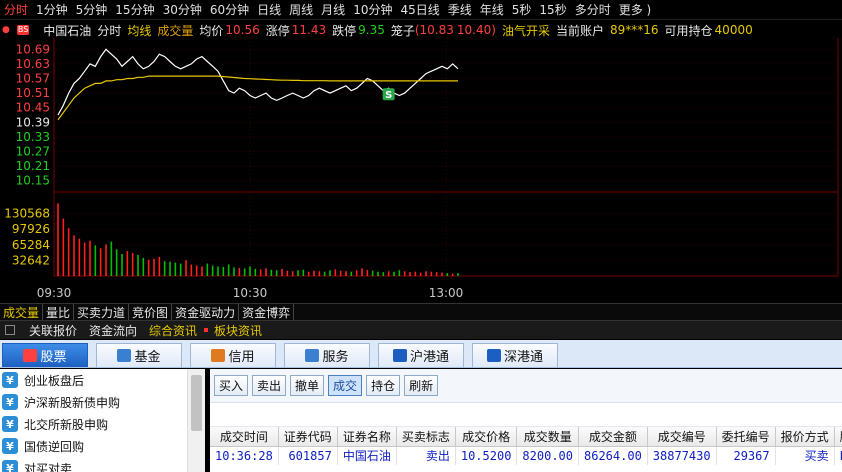  I want to click on chart-tab: 竞价图, so click(151, 312).